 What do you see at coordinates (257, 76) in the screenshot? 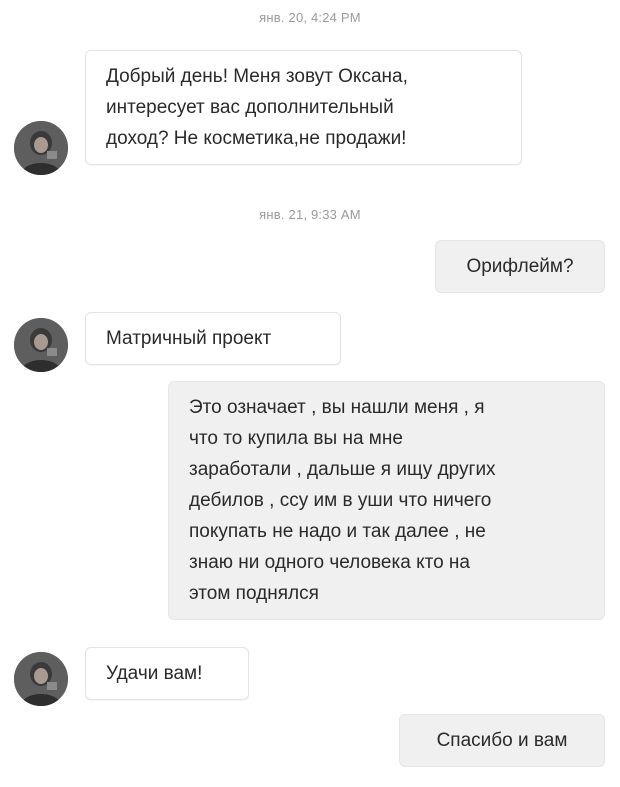
I see `message-line: Добрый день! Меня зовут Оксана,` at bounding box center [257, 76].